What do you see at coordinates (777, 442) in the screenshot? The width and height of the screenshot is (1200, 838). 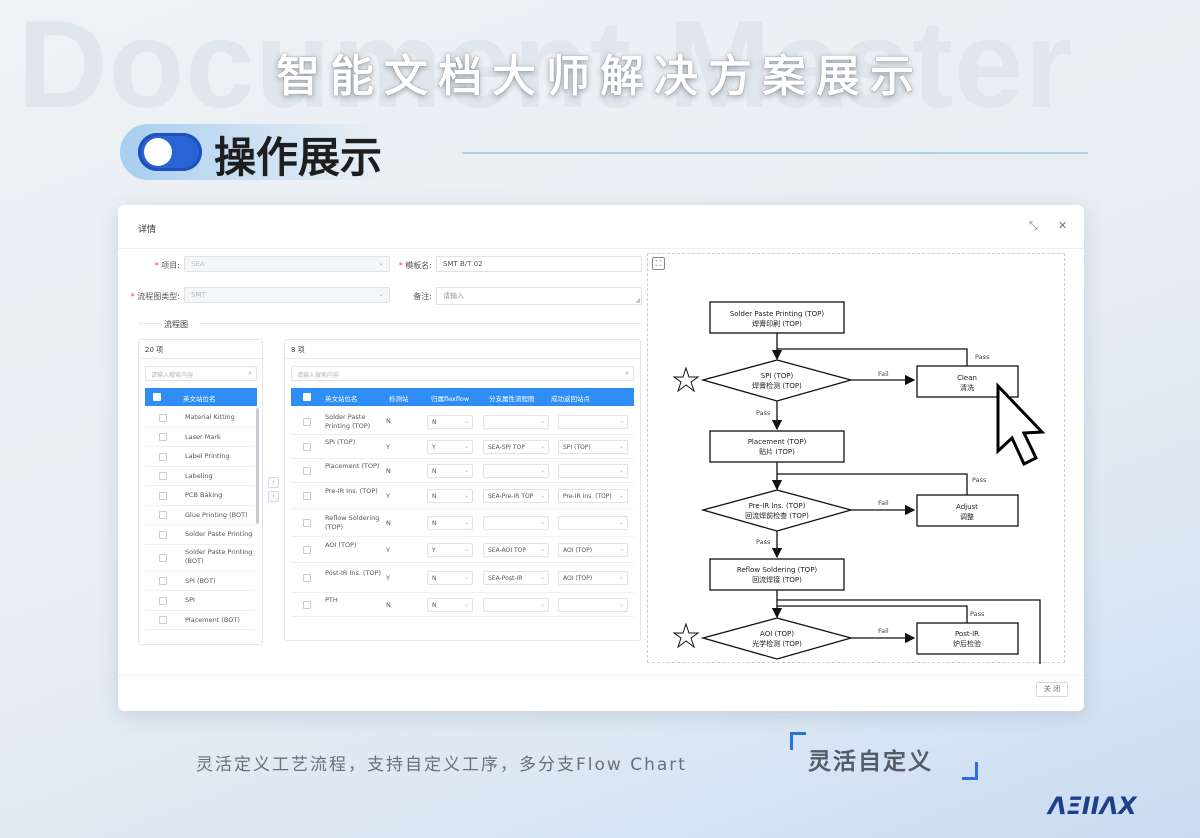 I see `flow-label: Placement (TOP)` at bounding box center [777, 442].